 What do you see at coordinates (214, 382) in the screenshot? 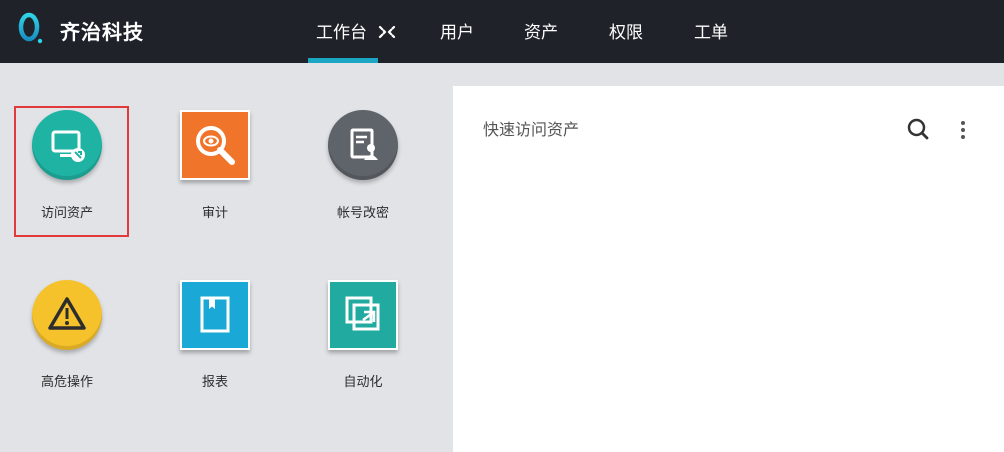
I see `app-label: 报表` at bounding box center [214, 382].